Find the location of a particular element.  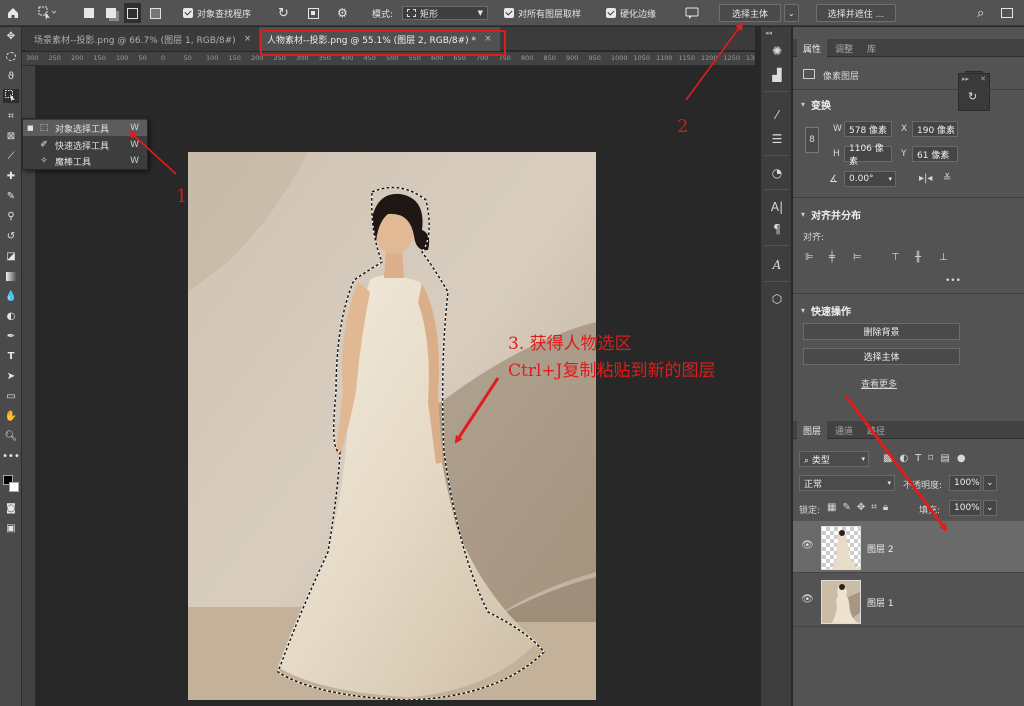

arrow-to-new-layer is located at coordinates (896, 463).